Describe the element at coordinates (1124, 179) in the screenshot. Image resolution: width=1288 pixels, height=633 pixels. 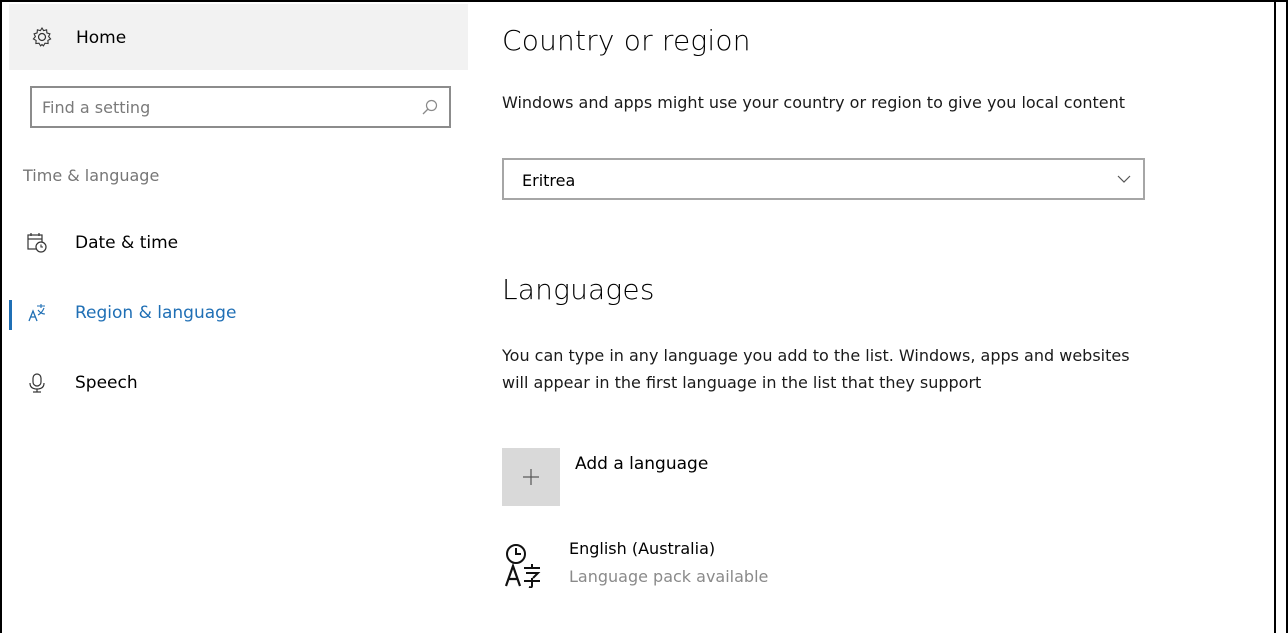
I see `chevron-down-icon` at that location.